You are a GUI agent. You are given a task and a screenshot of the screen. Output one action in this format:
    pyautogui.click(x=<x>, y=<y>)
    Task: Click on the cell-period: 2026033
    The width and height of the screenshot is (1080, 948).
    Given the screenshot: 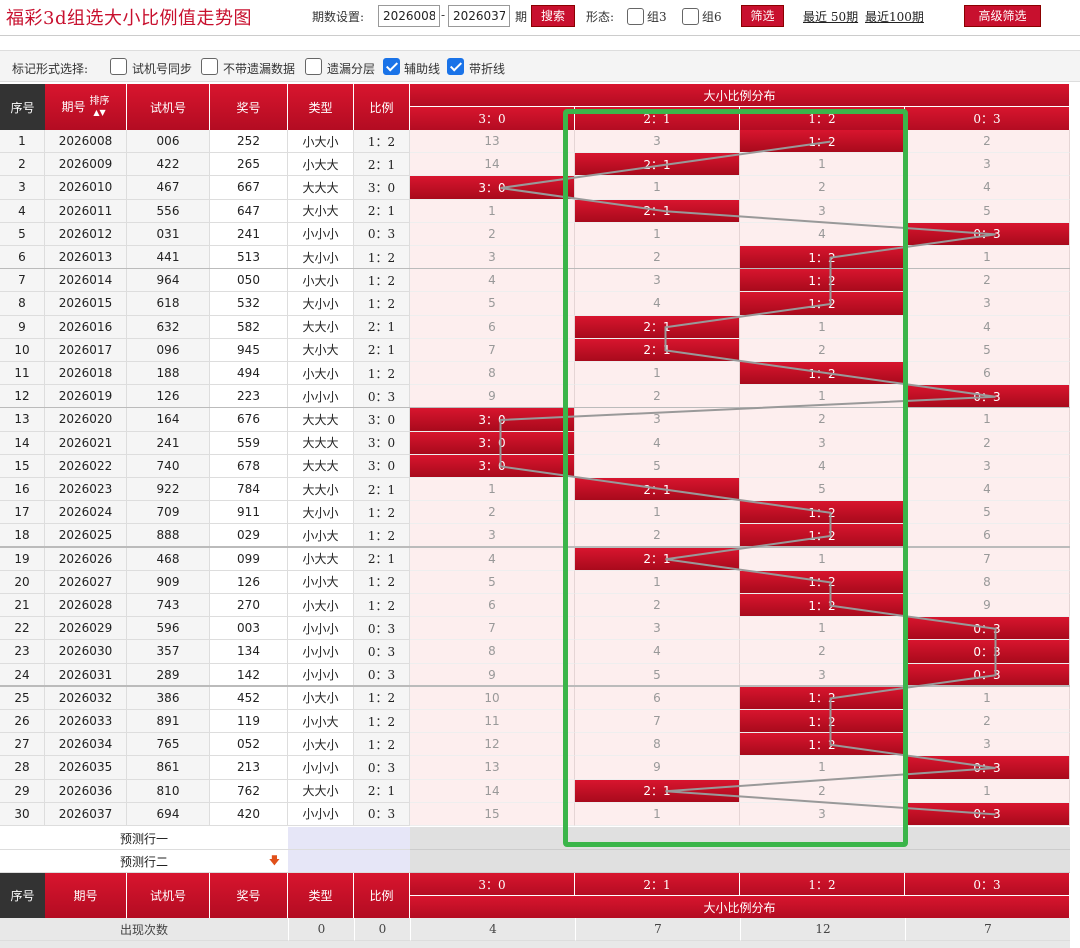 What is the action you would take?
    pyautogui.click(x=86, y=722)
    